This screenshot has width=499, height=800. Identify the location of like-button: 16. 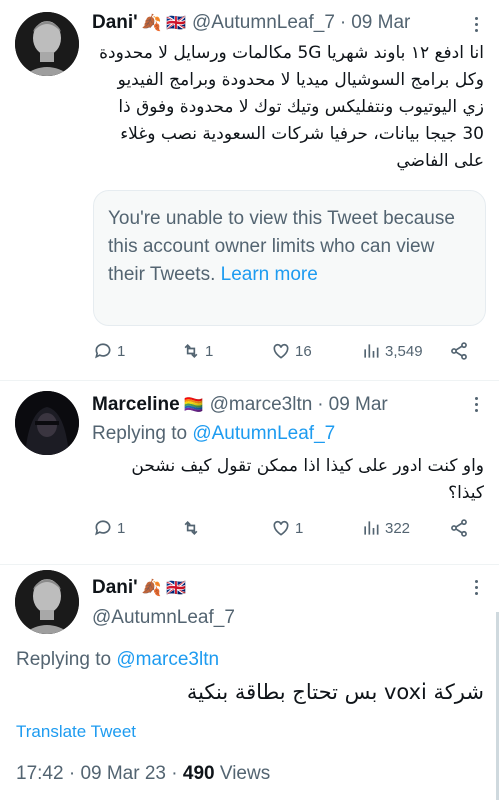
(291, 351).